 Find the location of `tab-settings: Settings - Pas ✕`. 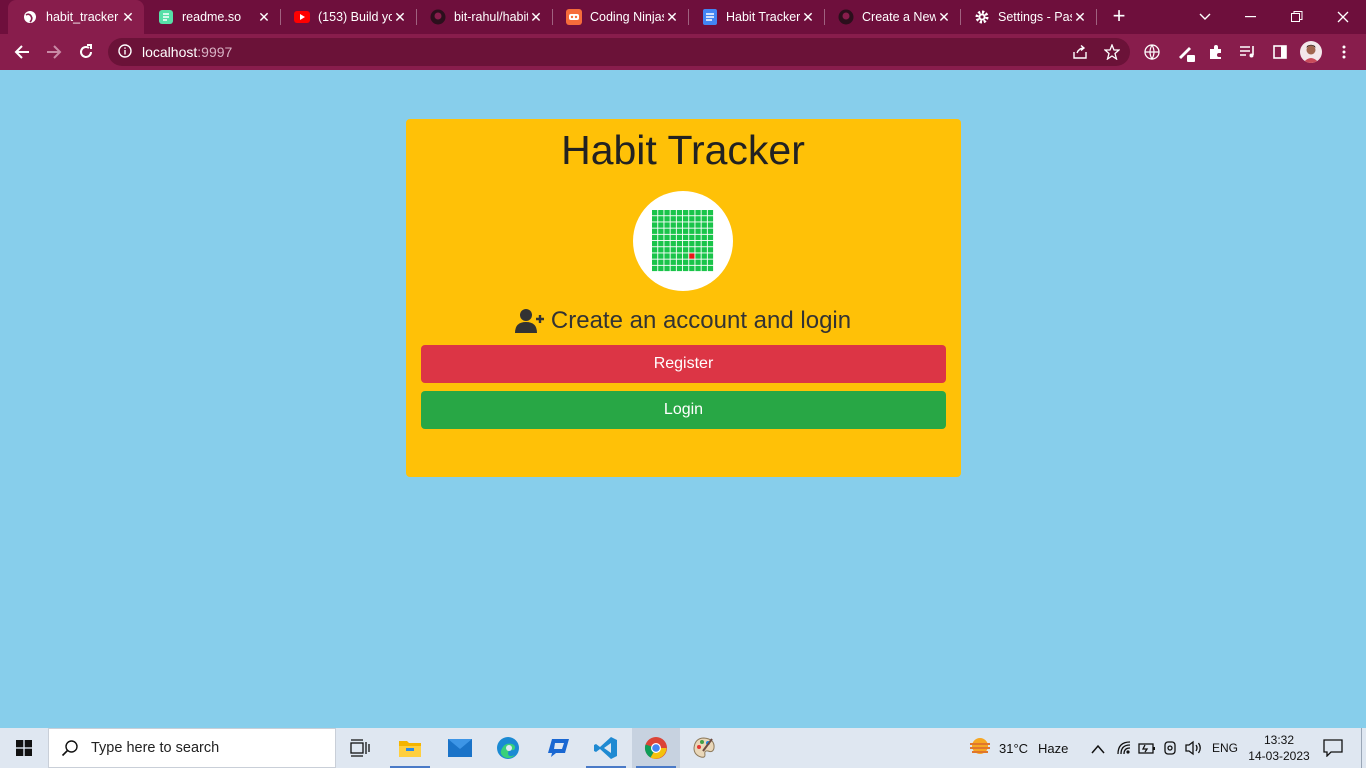

tab-settings: Settings - Pas ✕ is located at coordinates (1028, 17).